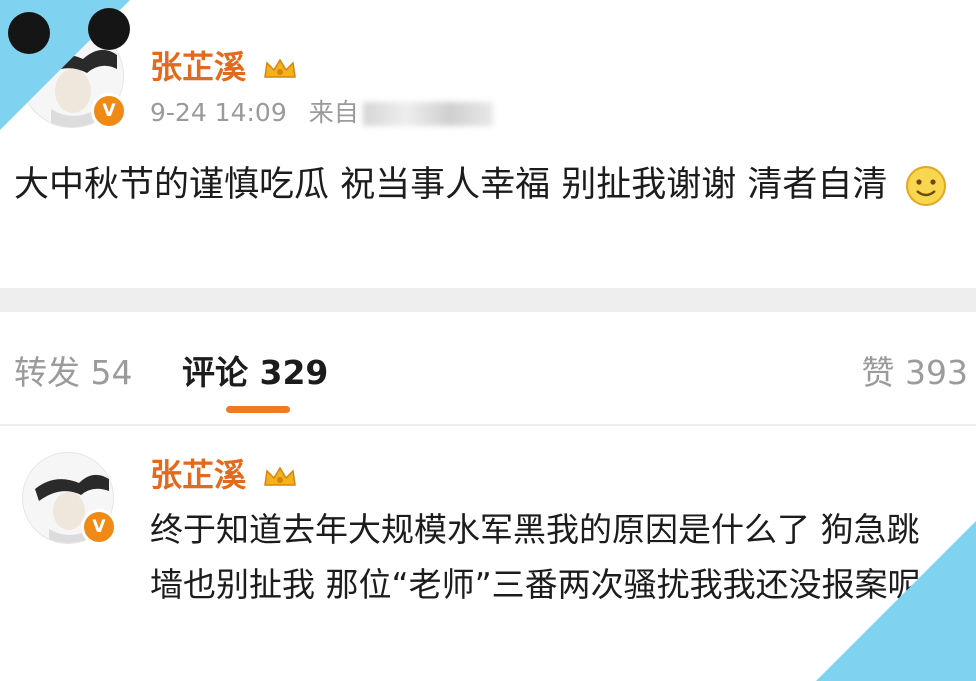 This screenshot has height=681, width=976. Describe the element at coordinates (218, 112) in the screenshot. I see `post-date: 9-24 14:09` at that location.